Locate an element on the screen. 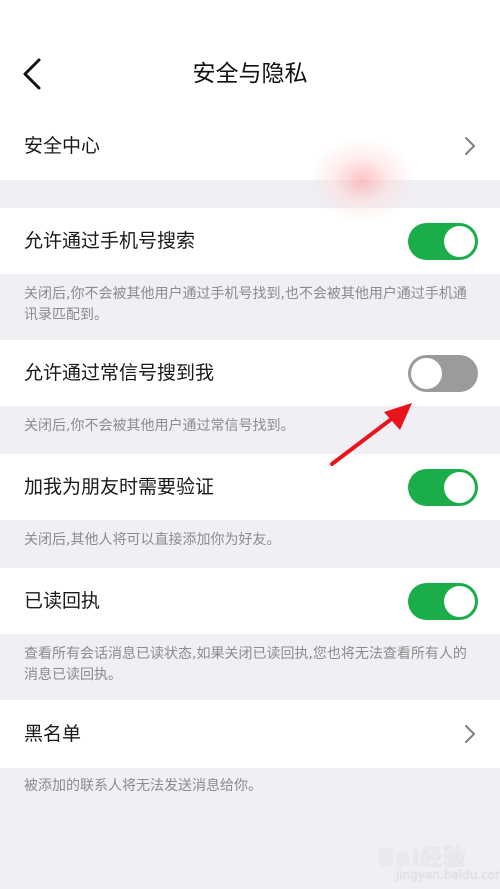 This screenshot has height=889, width=500. friend-verify-row: 加我为朋友时需要验证 is located at coordinates (250, 487).